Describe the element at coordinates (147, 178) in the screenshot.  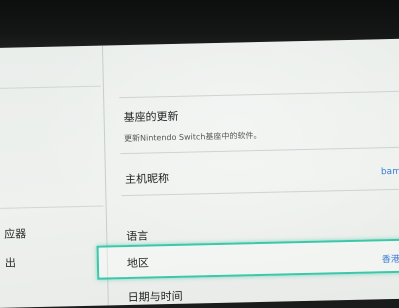
I see `console-nickname-label: 主机昵称` at that location.